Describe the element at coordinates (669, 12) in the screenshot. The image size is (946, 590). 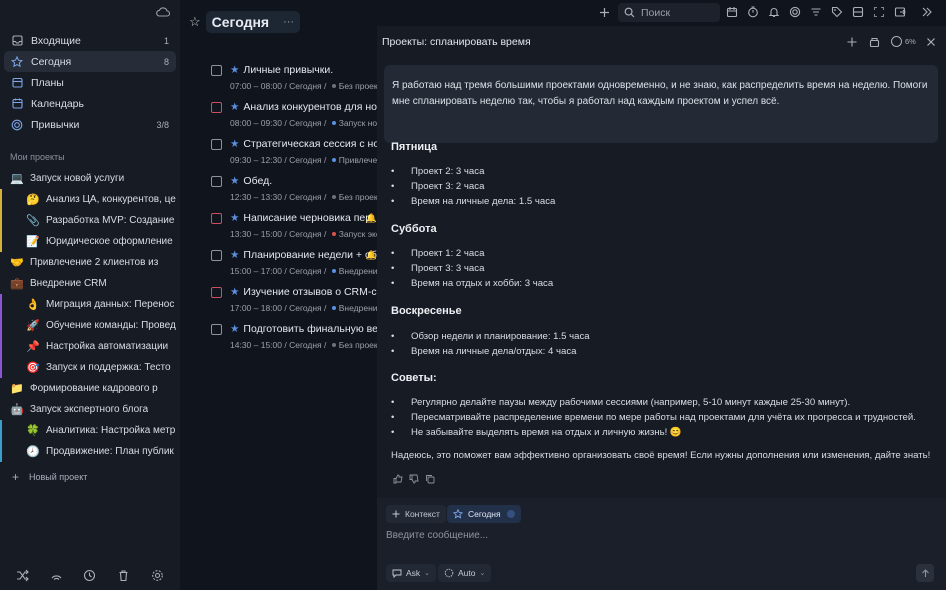
I see `search-input: Поиск` at that location.